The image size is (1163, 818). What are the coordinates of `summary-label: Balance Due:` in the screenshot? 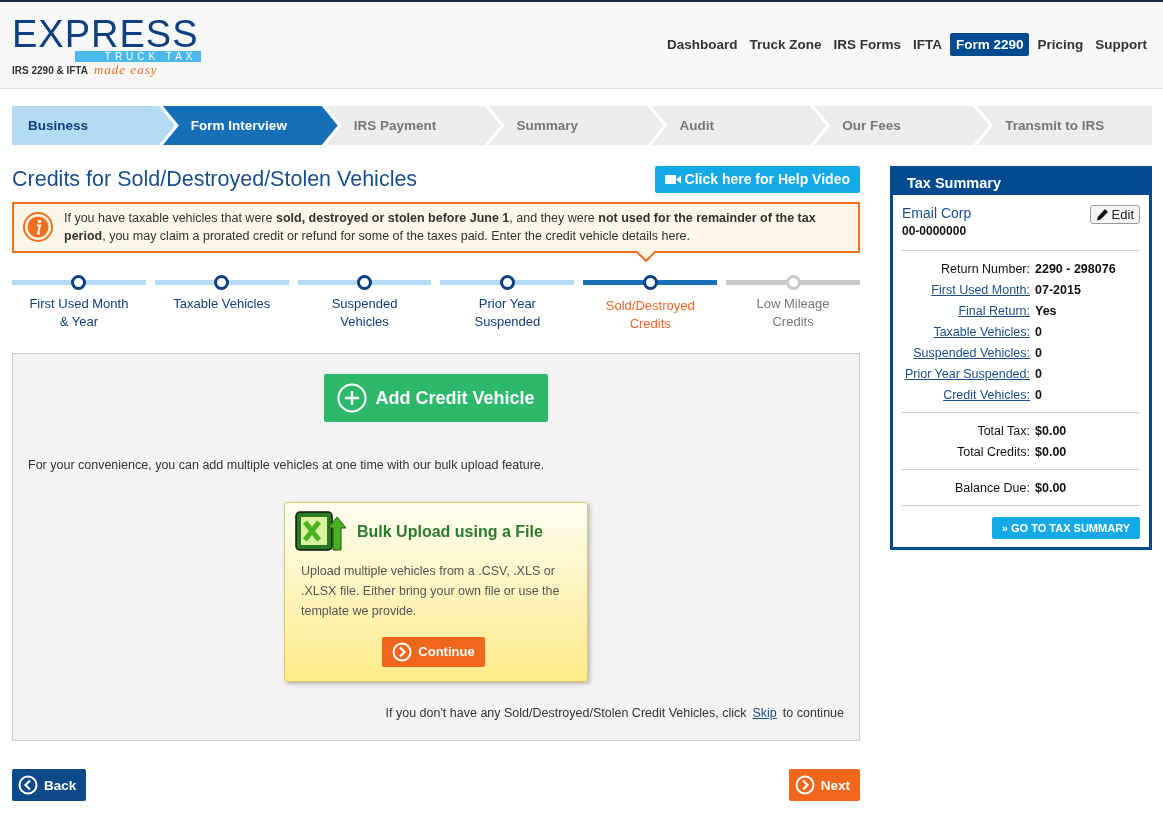 It's located at (991, 488).